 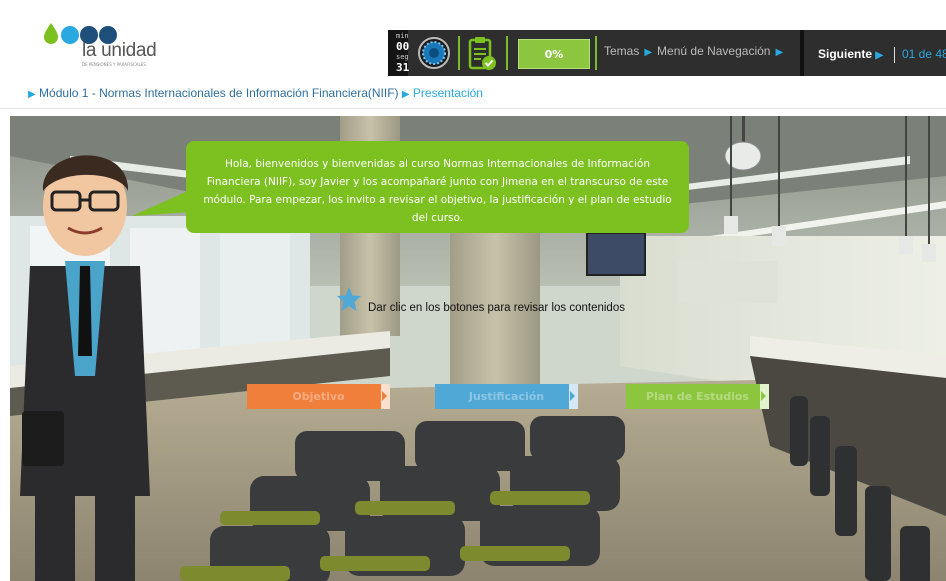 What do you see at coordinates (403, 67) in the screenshot?
I see `timer-seg-value: 31` at bounding box center [403, 67].